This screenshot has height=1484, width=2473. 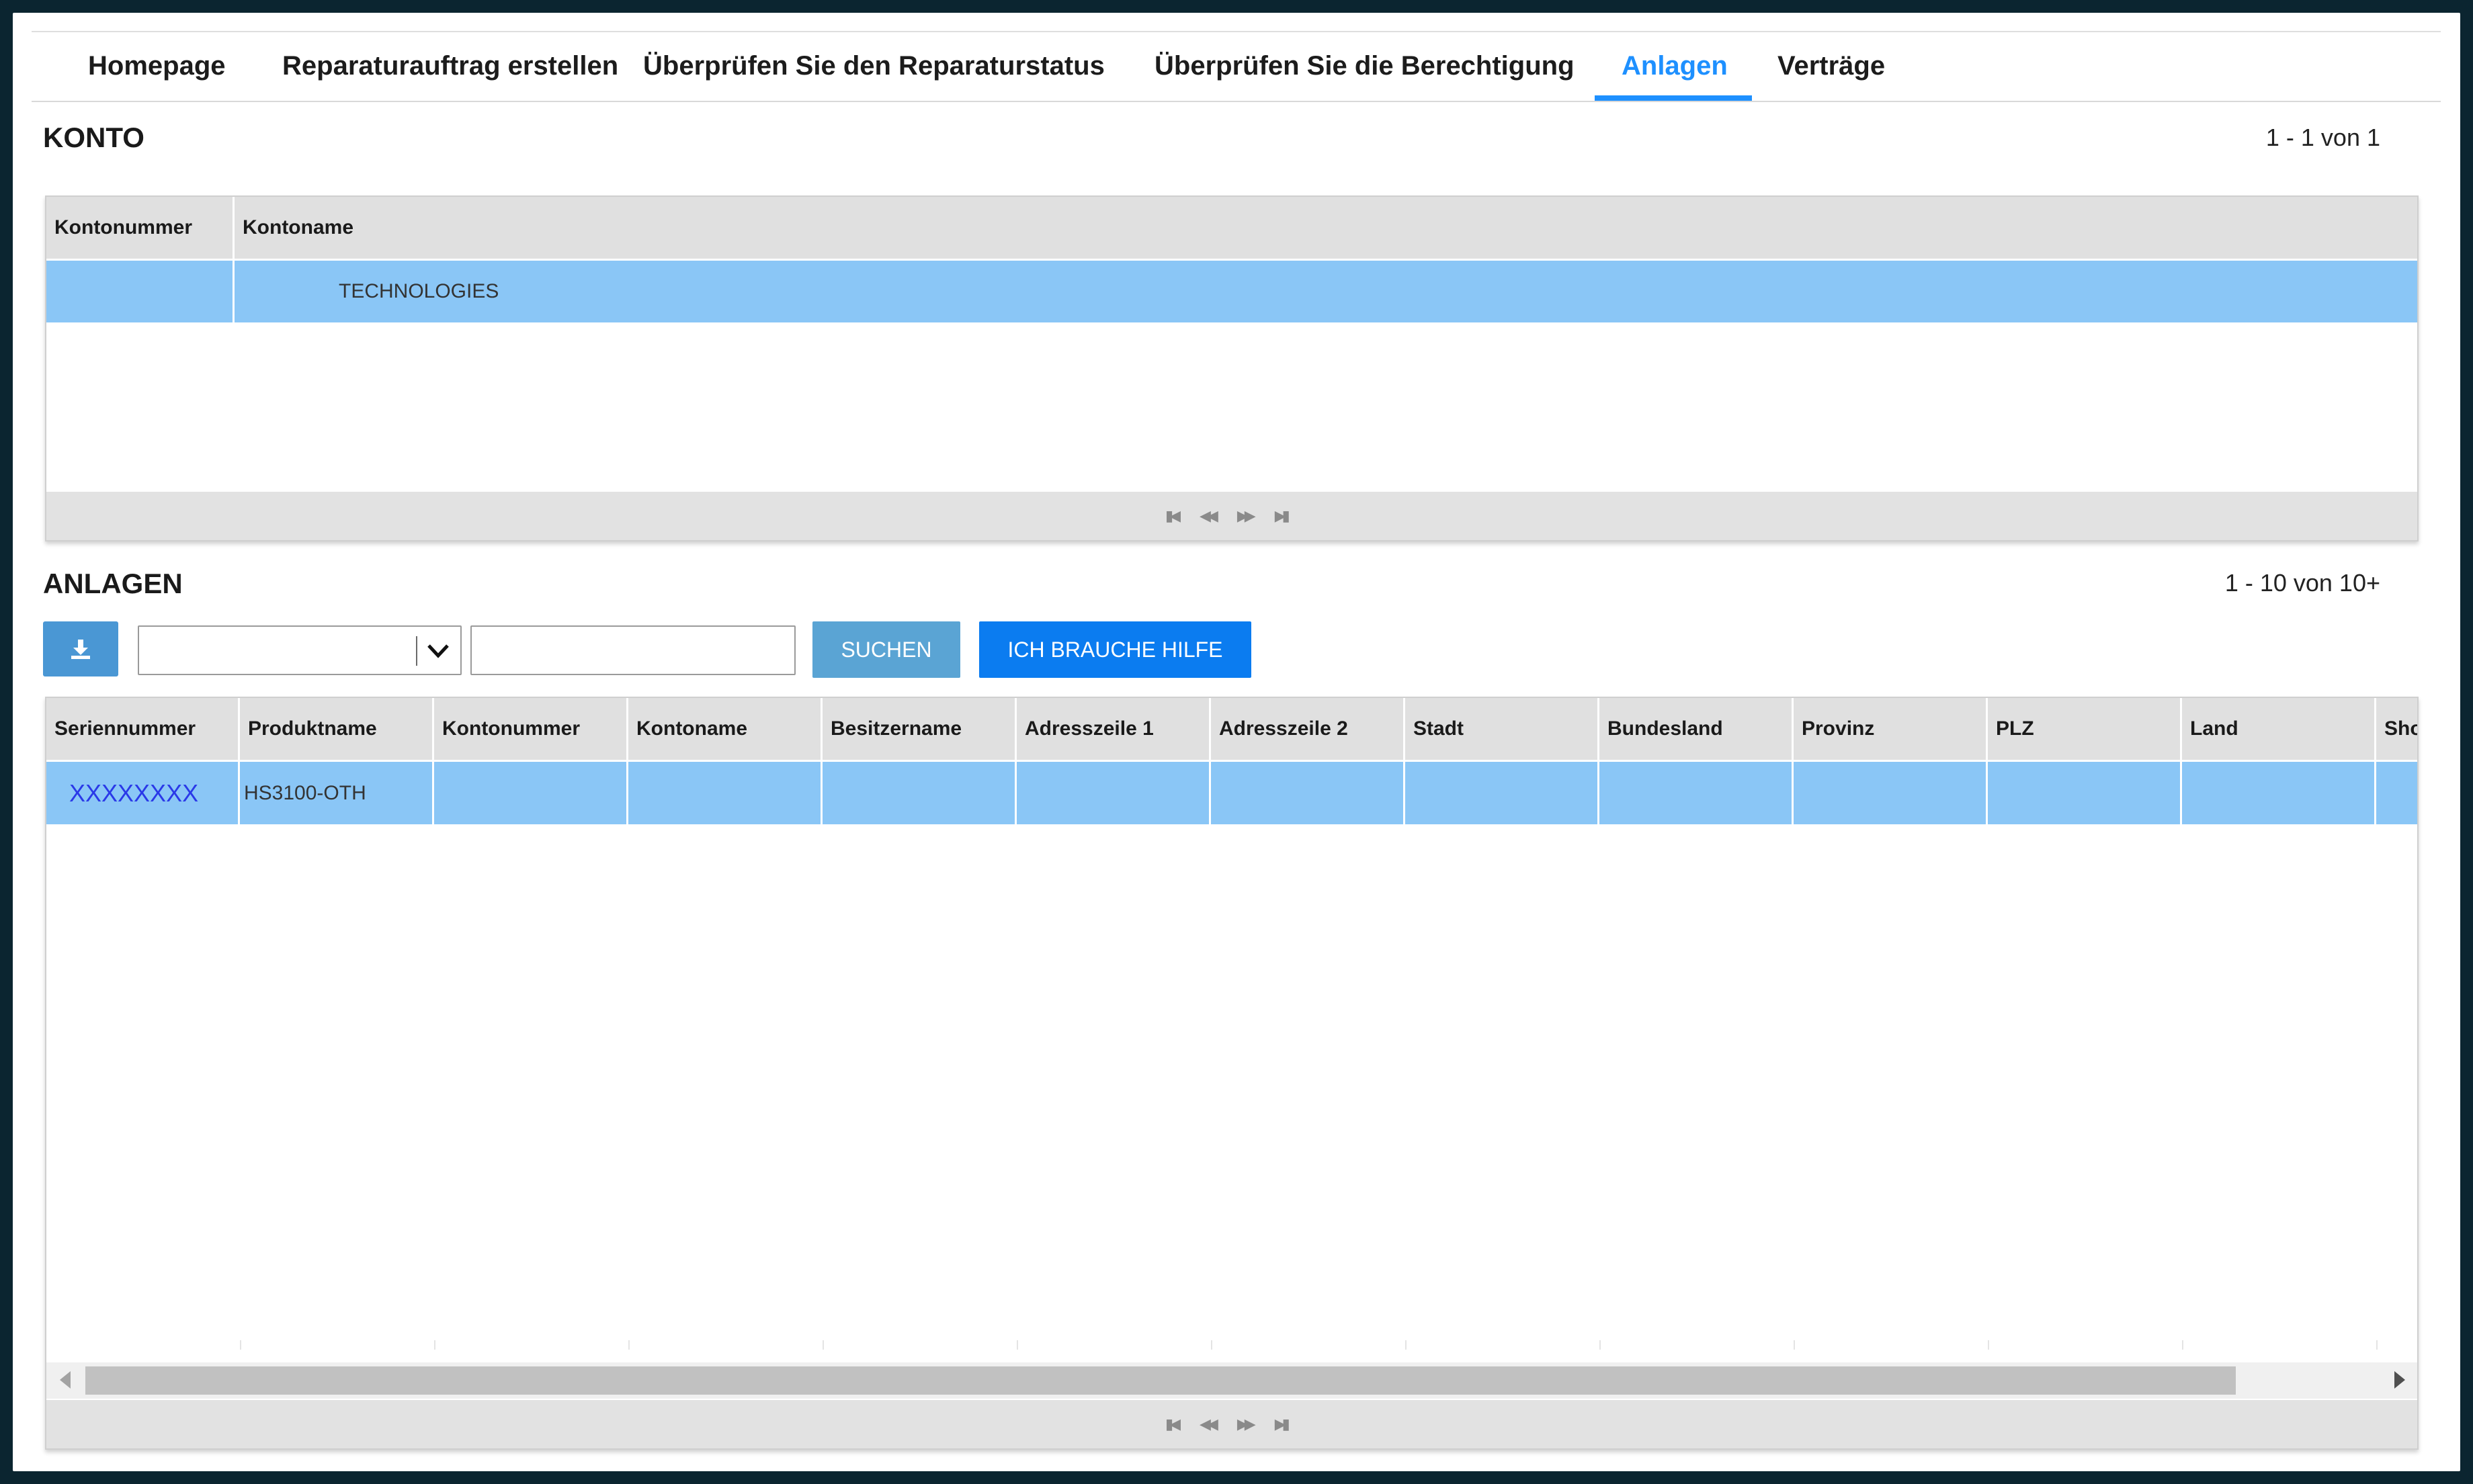 I want to click on tab-anlagen: Anlagen, so click(x=1675, y=66).